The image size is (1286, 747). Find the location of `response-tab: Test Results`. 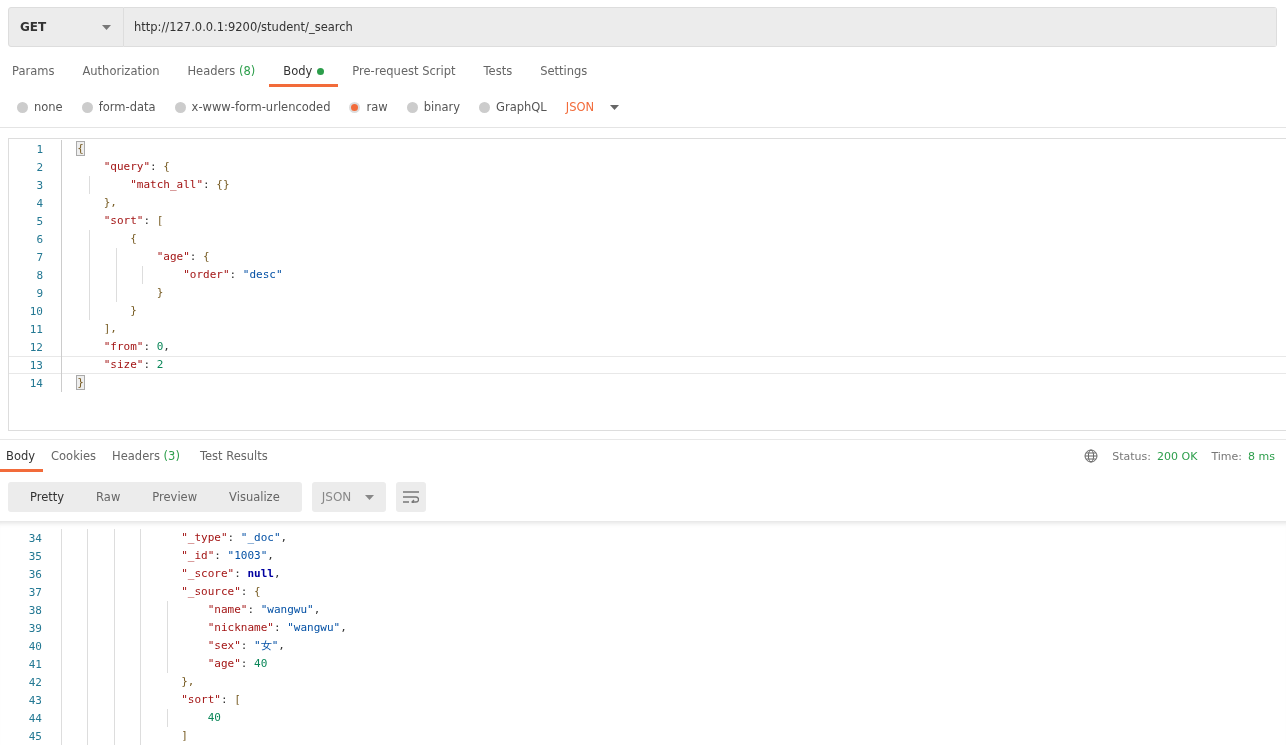

response-tab: Test Results is located at coordinates (231, 456).